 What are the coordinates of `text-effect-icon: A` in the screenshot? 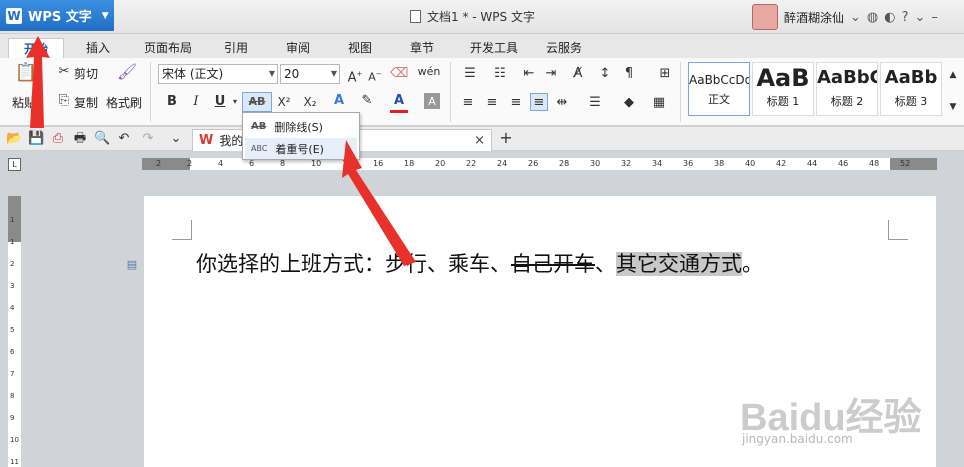 It's located at (339, 101).